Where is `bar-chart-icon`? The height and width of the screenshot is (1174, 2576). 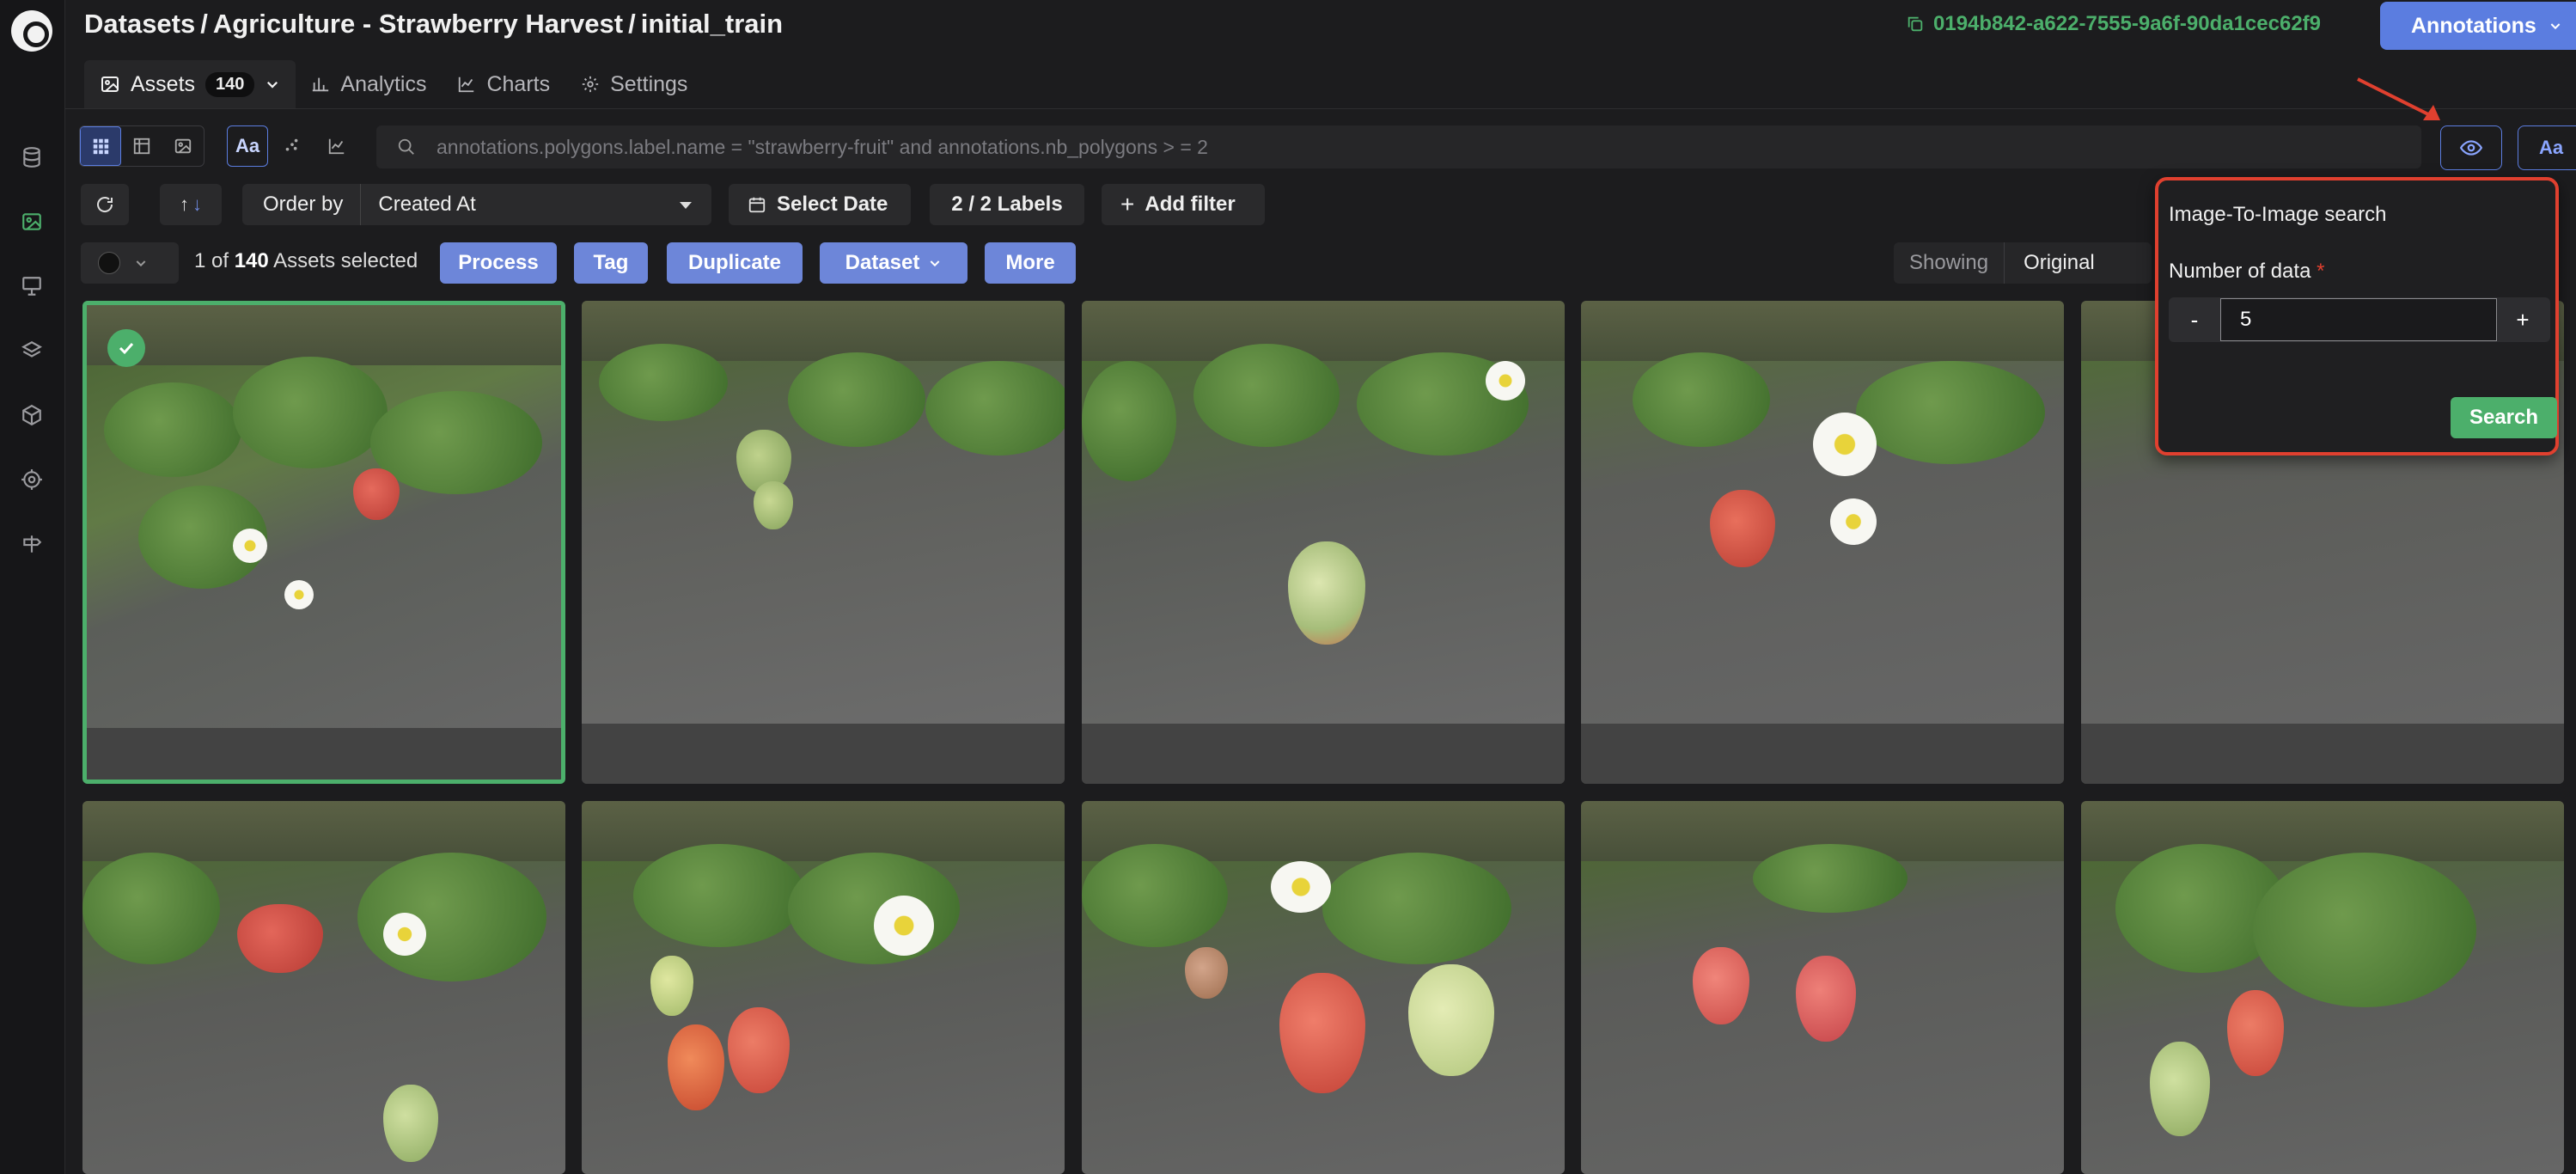 bar-chart-icon is located at coordinates (321, 84).